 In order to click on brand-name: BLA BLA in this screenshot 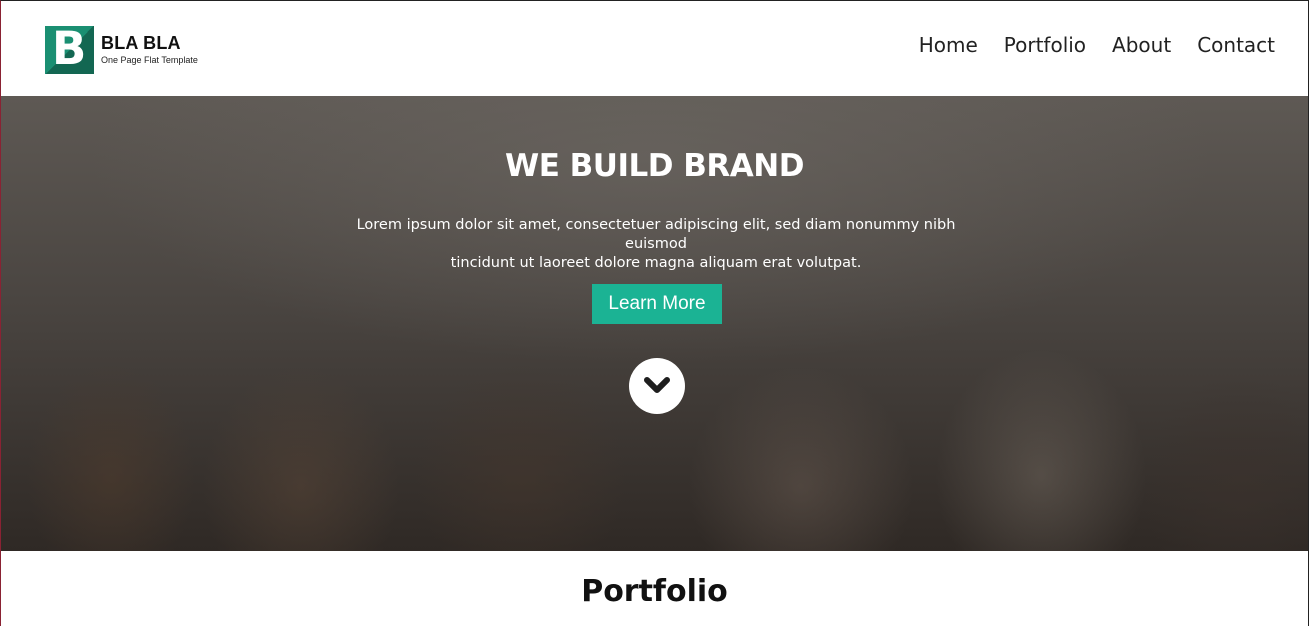, I will do `click(141, 43)`.